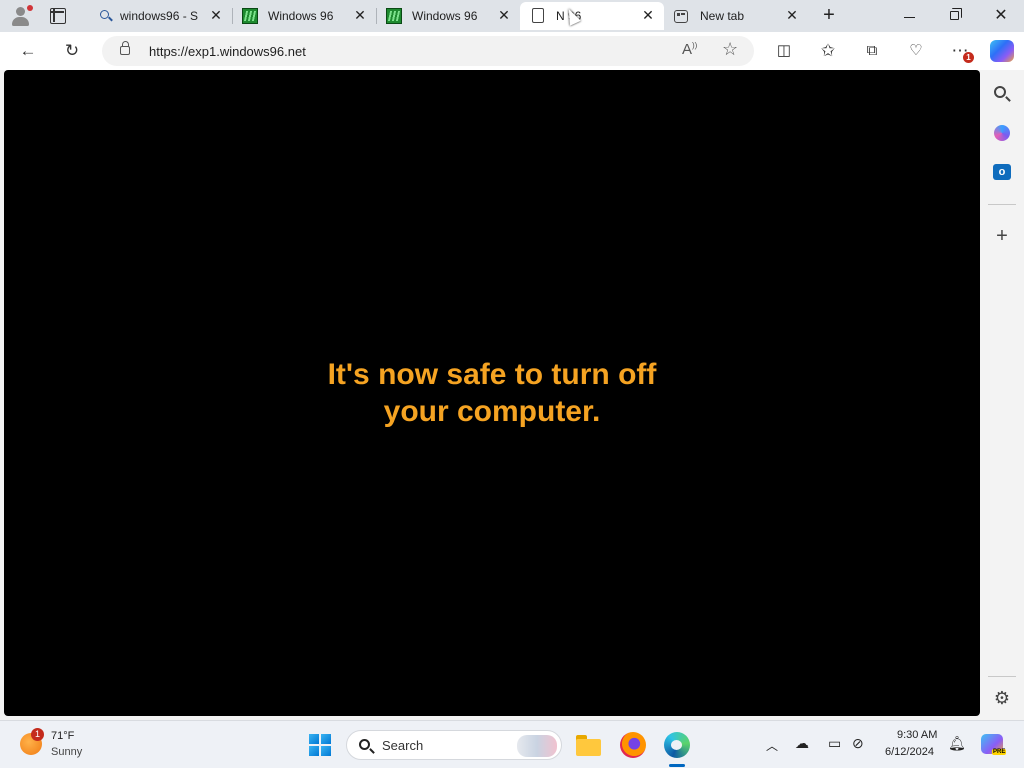 Image resolution: width=1024 pixels, height=768 pixels. Describe the element at coordinates (62, 736) in the screenshot. I see `weather-temperature: 71°F` at that location.